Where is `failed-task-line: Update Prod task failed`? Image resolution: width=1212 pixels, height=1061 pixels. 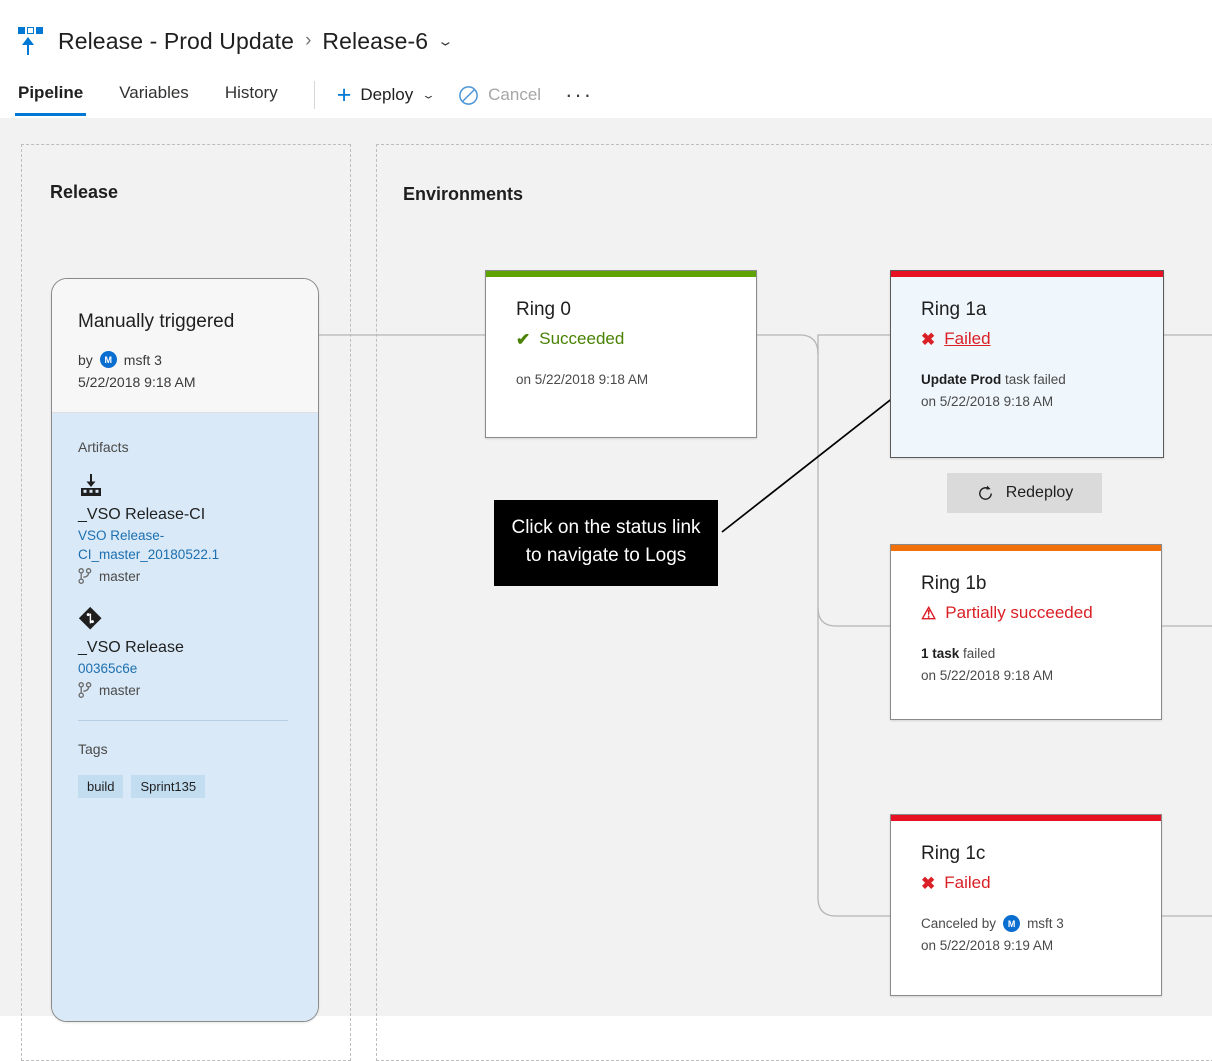
failed-task-line: Update Prod task failed is located at coordinates (1029, 380).